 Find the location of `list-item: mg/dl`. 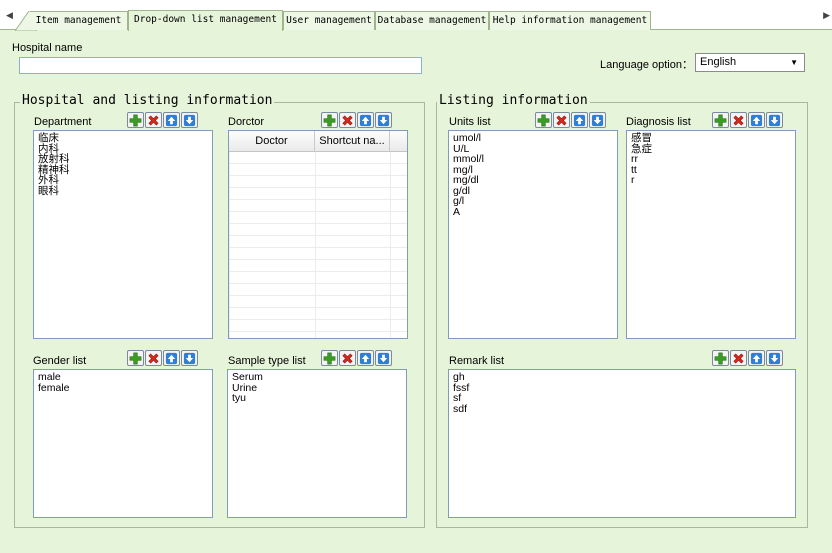

list-item: mg/dl is located at coordinates (533, 180).